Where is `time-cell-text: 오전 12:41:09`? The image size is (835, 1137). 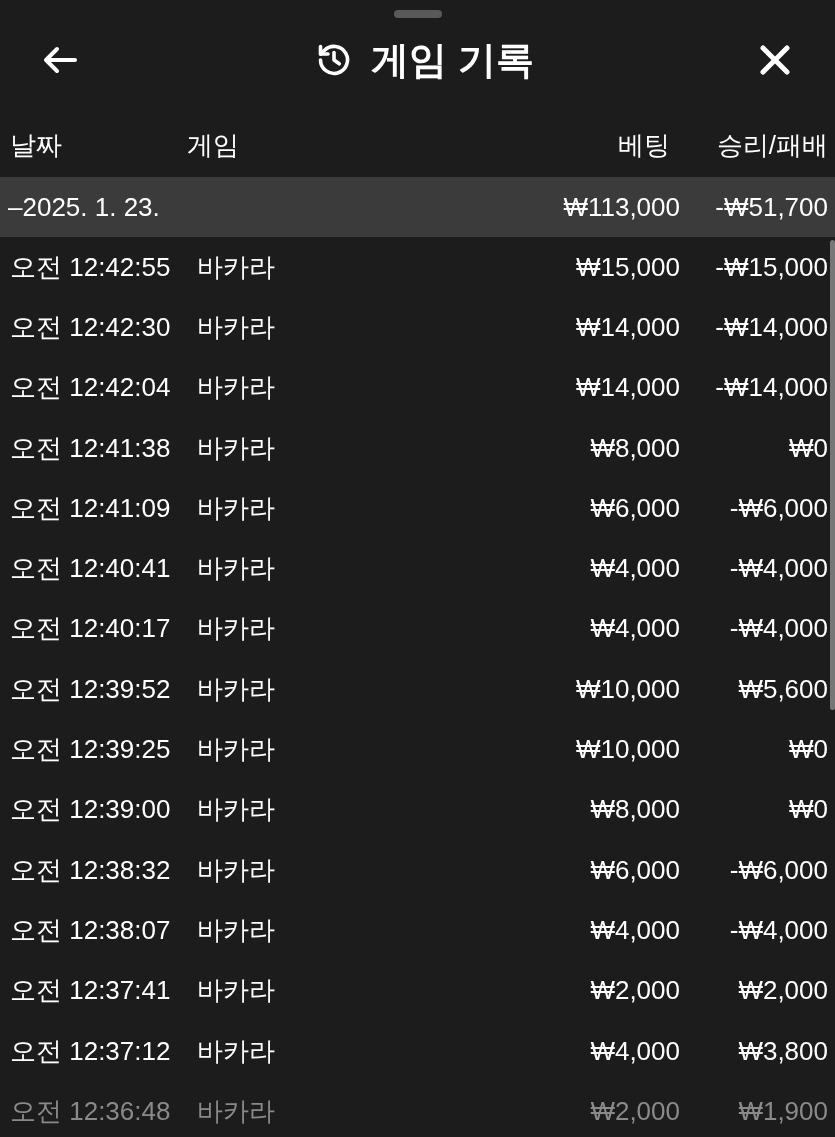
time-cell-text: 오전 12:41:09 is located at coordinates (90, 508).